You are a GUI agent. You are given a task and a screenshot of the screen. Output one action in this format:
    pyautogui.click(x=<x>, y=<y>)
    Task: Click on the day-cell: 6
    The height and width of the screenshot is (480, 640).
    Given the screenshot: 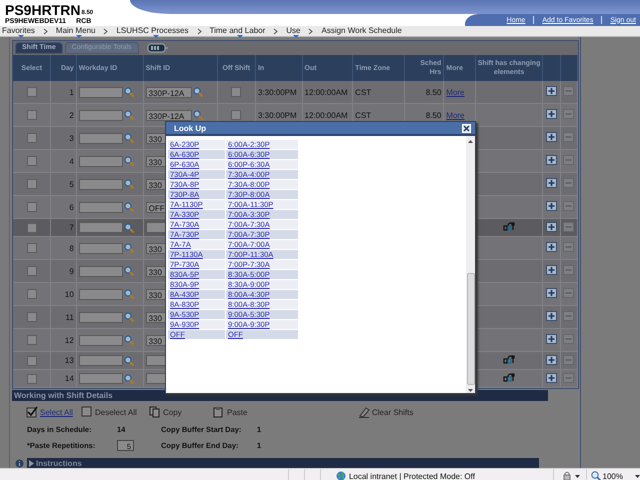 What is the action you would take?
    pyautogui.click(x=63, y=207)
    